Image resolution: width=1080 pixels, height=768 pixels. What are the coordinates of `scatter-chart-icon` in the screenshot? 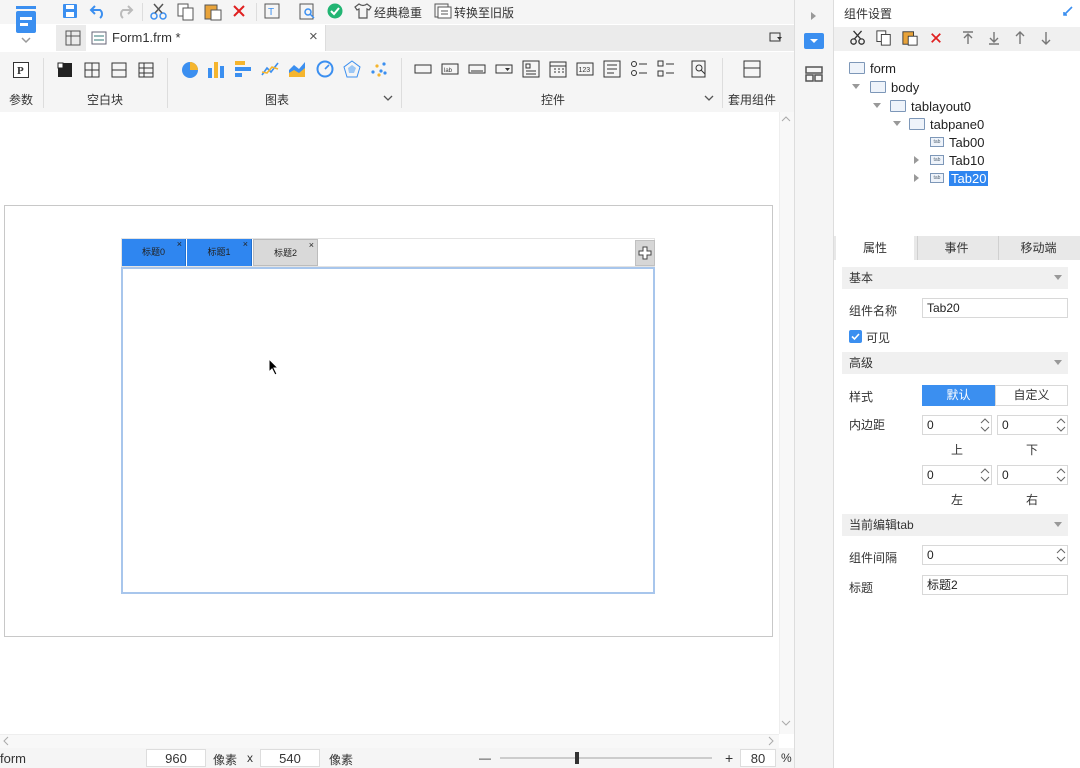 It's located at (379, 69).